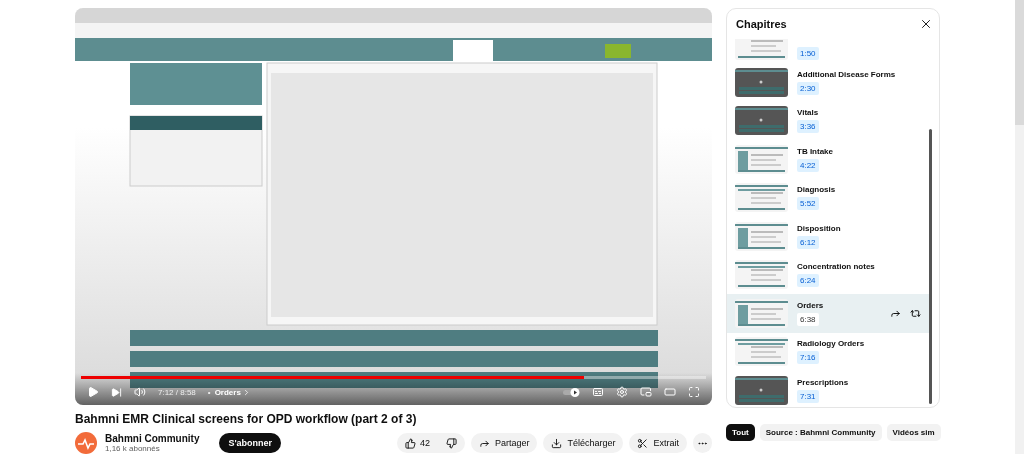 The height and width of the screenshot is (454, 1024). I want to click on chapter-item: Prescriptions 7:31, so click(828, 389).